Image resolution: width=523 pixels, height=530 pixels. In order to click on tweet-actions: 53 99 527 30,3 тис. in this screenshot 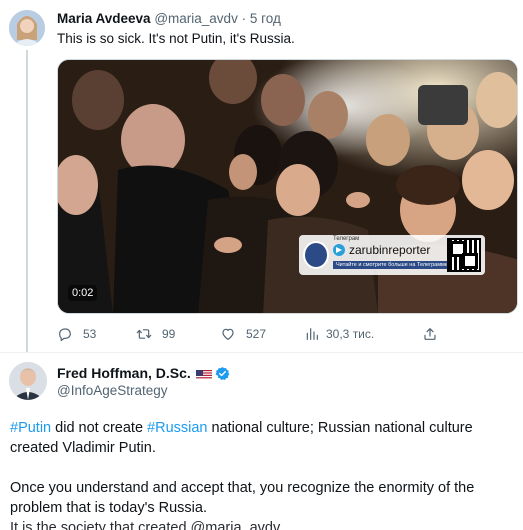, I will do `click(277, 335)`.